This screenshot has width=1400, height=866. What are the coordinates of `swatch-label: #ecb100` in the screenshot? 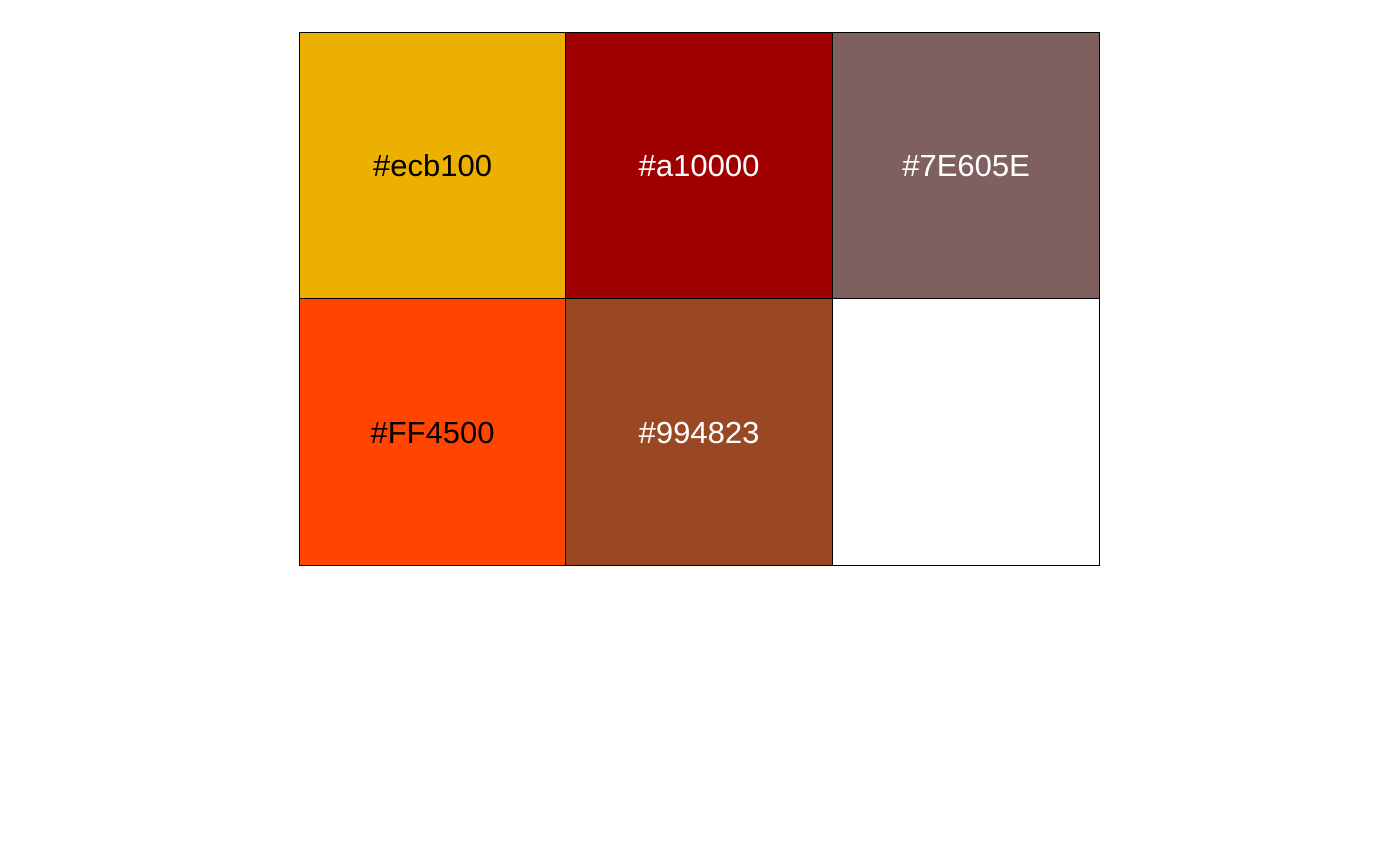 It's located at (432, 165).